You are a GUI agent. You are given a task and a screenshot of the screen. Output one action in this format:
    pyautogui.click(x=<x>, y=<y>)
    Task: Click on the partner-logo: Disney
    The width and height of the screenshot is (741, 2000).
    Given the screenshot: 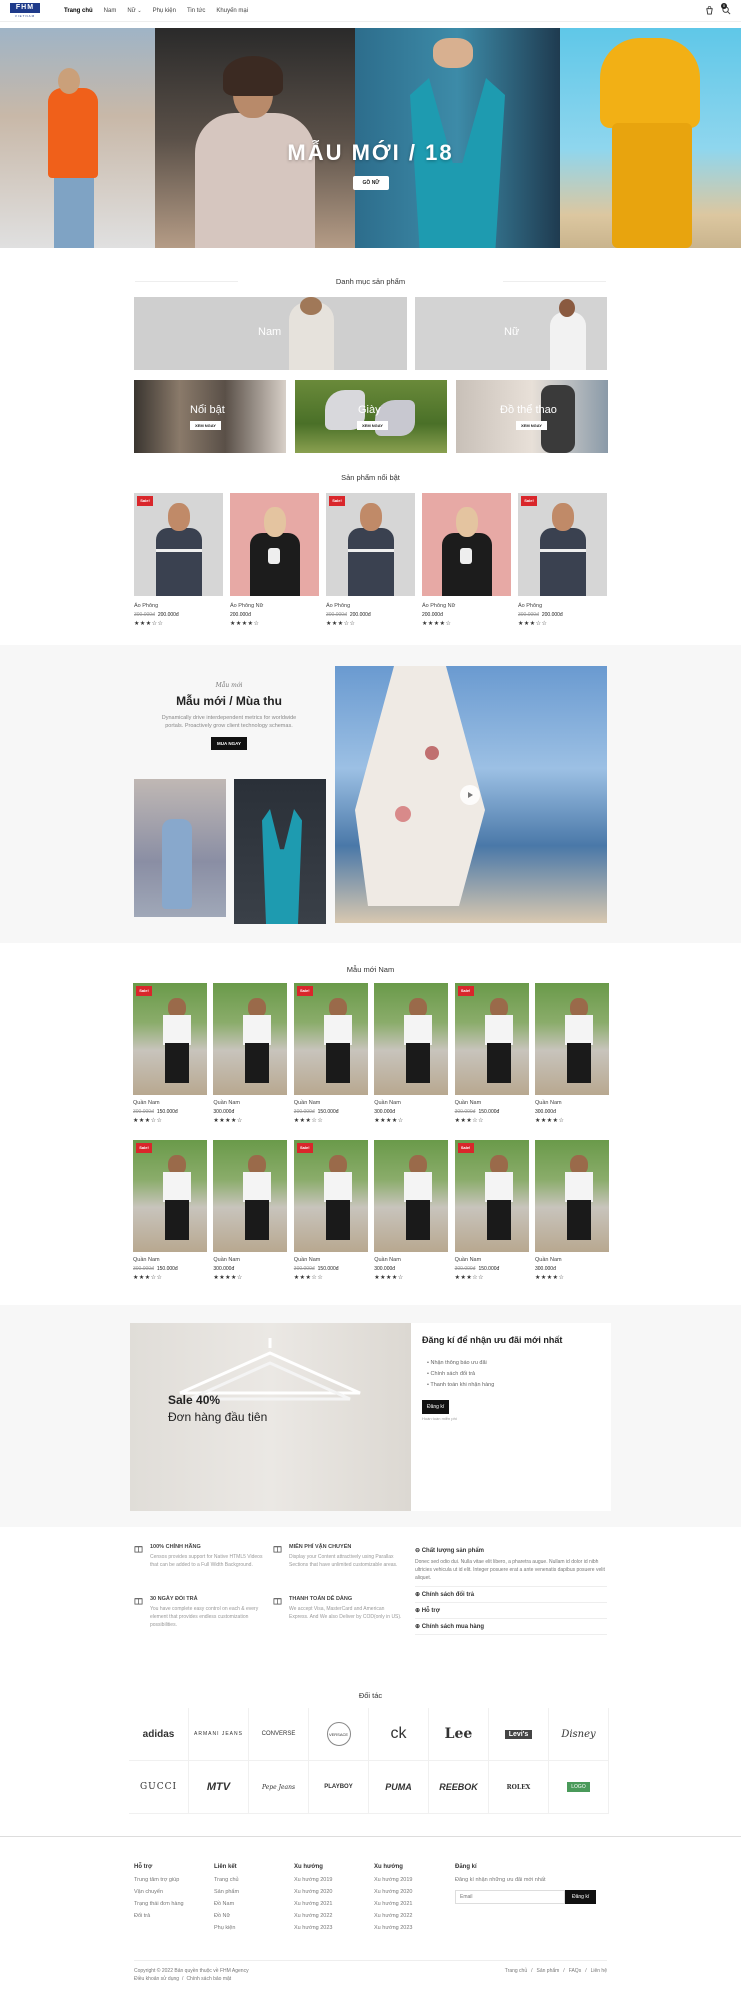 What is the action you would take?
    pyautogui.click(x=579, y=1734)
    